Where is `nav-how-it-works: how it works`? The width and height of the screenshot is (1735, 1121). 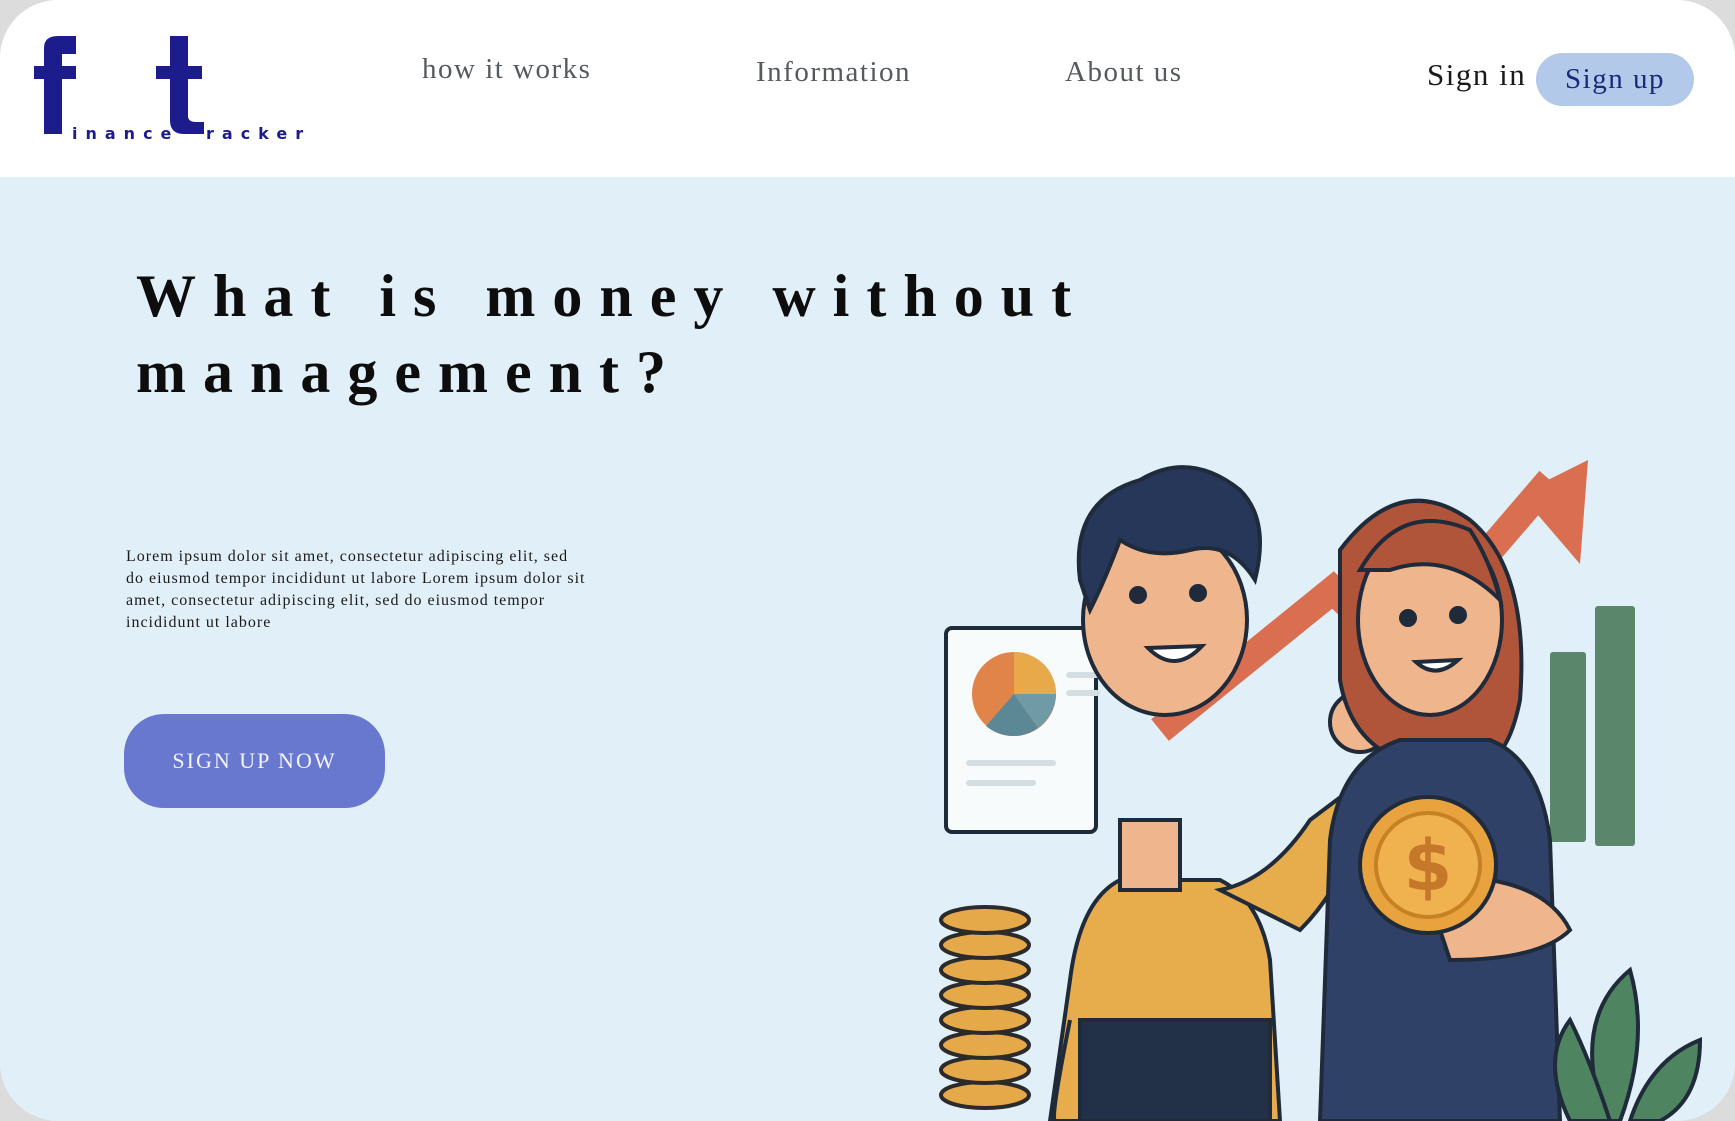 nav-how-it-works: how it works is located at coordinates (506, 69).